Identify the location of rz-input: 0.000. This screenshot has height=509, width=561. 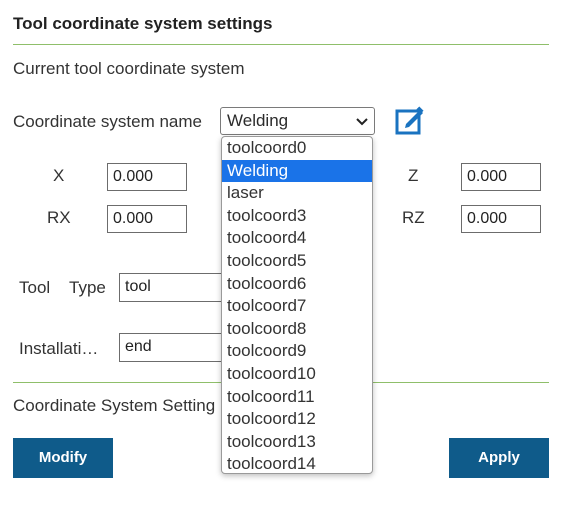
(501, 219).